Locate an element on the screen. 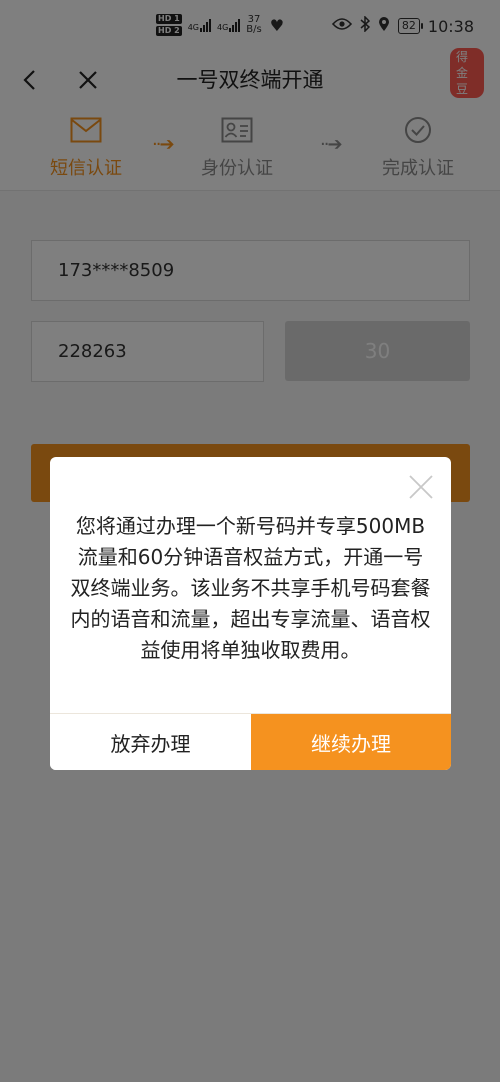 This screenshot has height=1082, width=500. close-icon is located at coordinates (421, 487).